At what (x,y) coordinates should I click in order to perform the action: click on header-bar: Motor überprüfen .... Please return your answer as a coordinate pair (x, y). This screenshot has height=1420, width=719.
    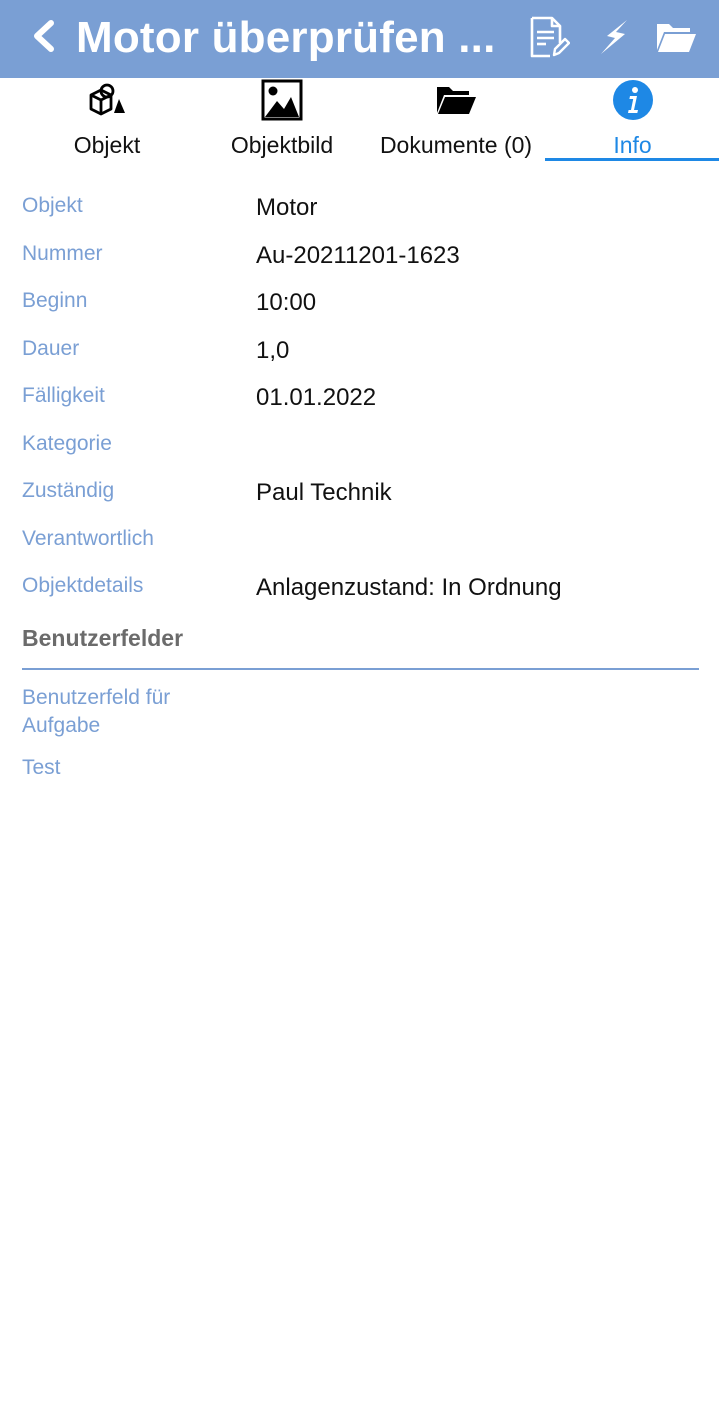
    Looking at the image, I should click on (359, 39).